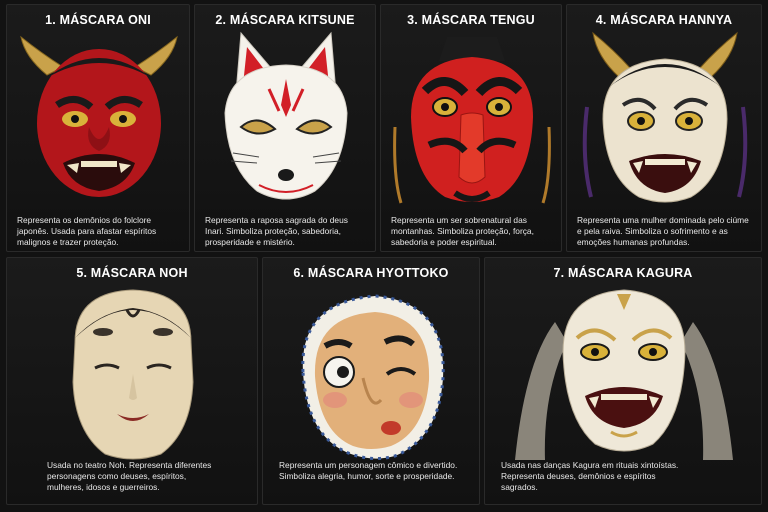 Image resolution: width=768 pixels, height=512 pixels. I want to click on card-title: 3. MÁSCARA TENGU, so click(471, 20).